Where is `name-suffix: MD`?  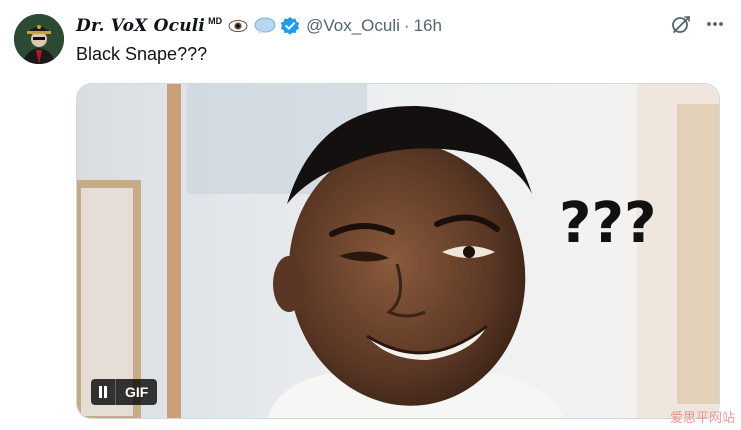 name-suffix: MD is located at coordinates (215, 21).